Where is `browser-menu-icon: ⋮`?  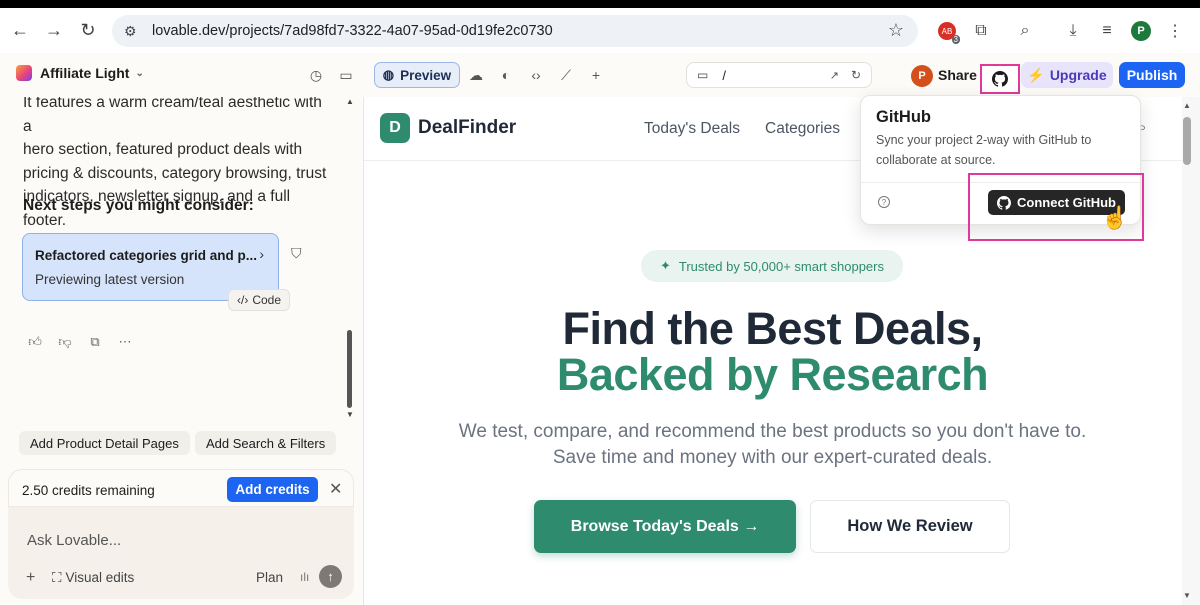 browser-menu-icon: ⋮ is located at coordinates (1175, 31).